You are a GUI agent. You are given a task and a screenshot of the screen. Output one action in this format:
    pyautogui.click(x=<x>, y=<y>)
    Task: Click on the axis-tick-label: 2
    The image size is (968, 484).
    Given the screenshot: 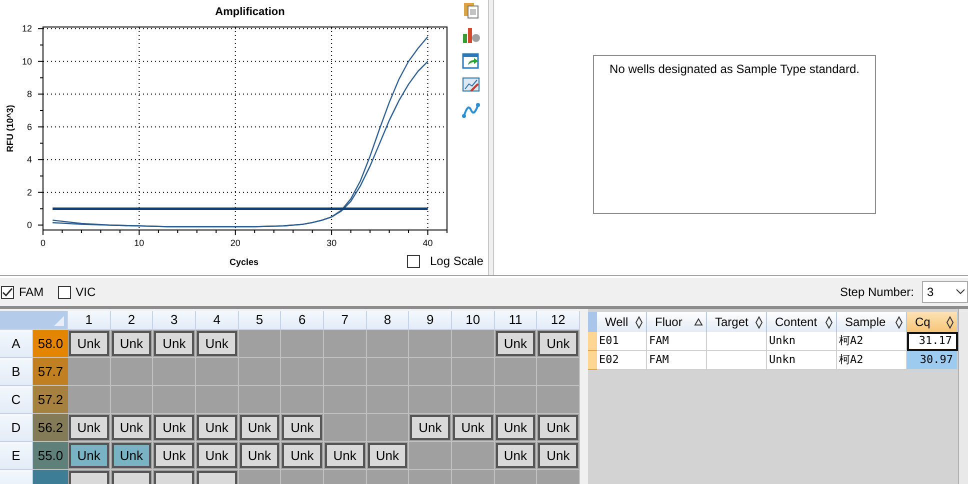 What is the action you would take?
    pyautogui.click(x=29, y=192)
    